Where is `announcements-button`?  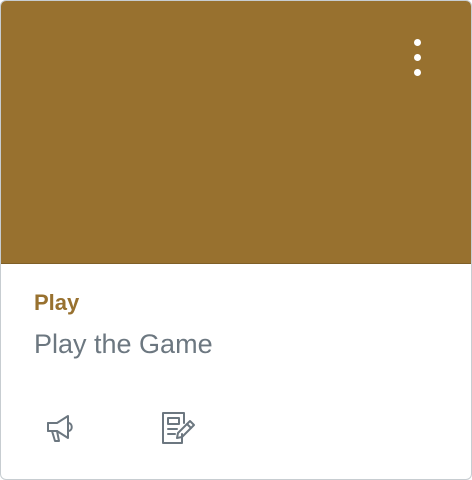
announcements-button is located at coordinates (60, 428).